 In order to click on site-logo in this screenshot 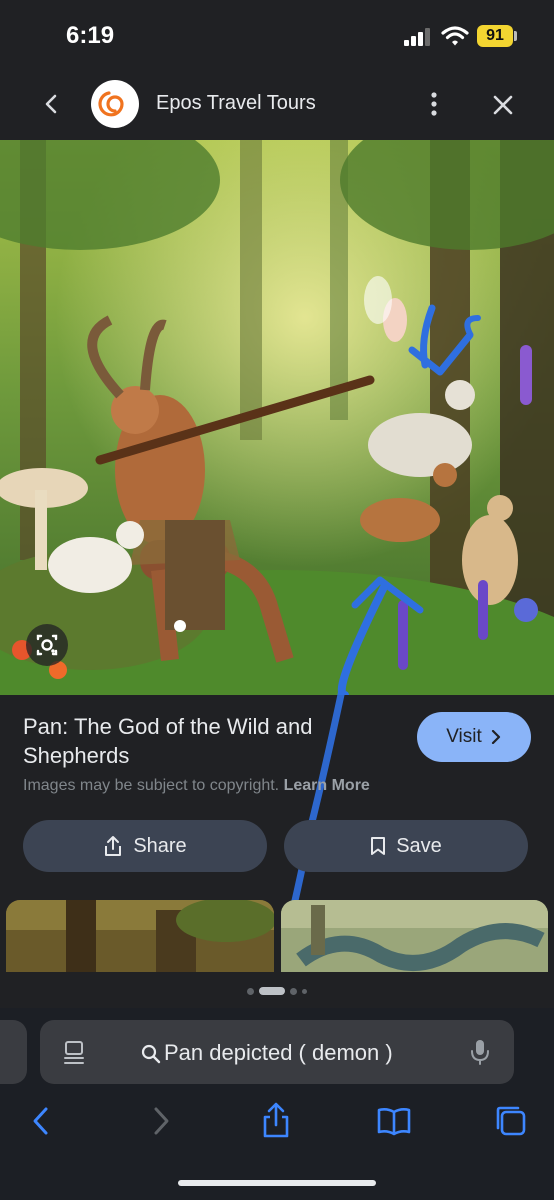, I will do `click(115, 104)`.